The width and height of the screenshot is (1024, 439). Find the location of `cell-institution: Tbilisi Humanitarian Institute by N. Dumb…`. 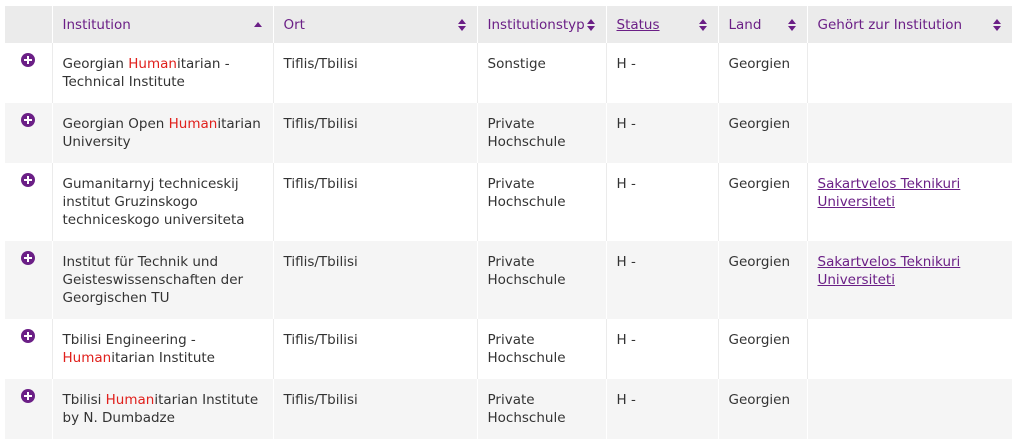

cell-institution: Tbilisi Humanitarian Institute by N. Dumb… is located at coordinates (163, 409).